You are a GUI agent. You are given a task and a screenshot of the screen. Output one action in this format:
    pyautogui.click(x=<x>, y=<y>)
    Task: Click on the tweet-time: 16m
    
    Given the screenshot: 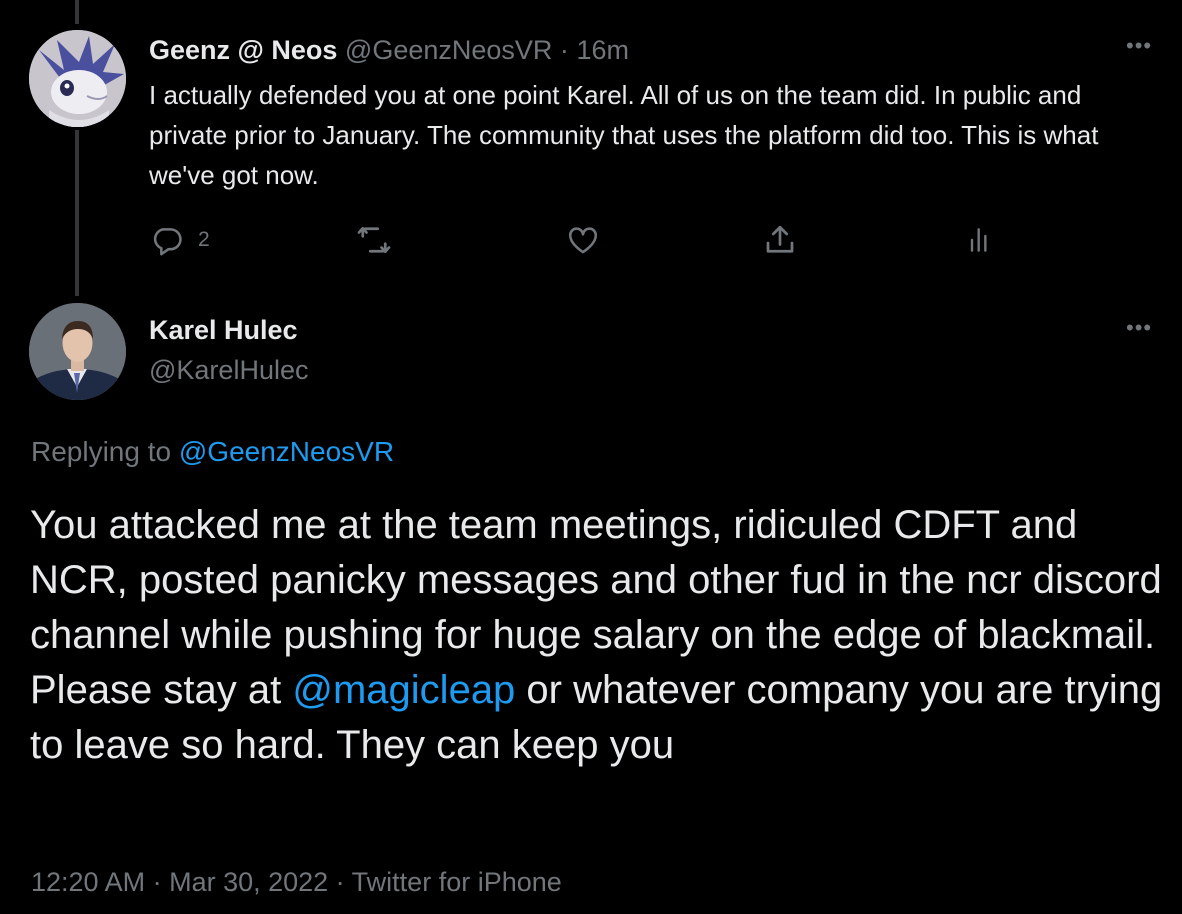 What is the action you would take?
    pyautogui.click(x=602, y=50)
    